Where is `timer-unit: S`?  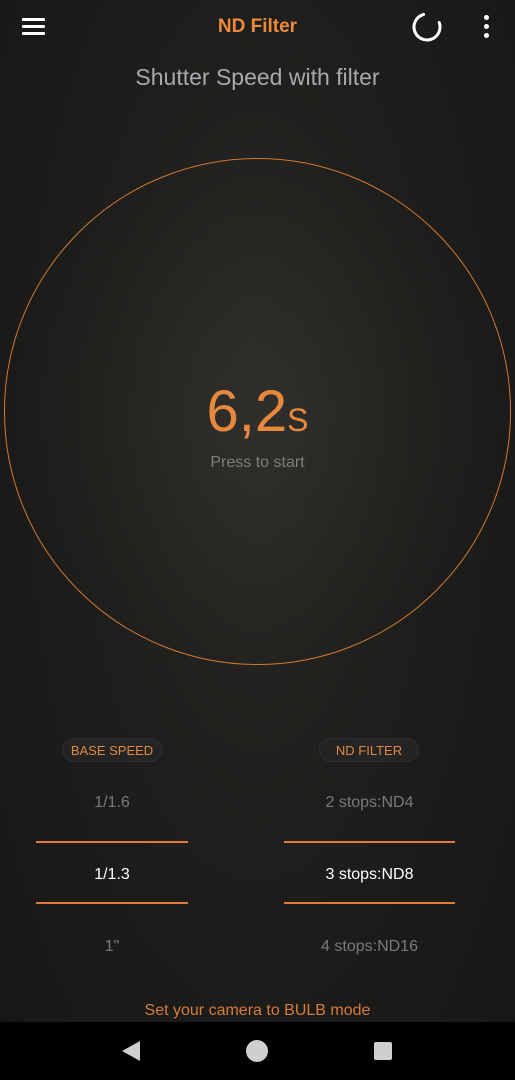 timer-unit: S is located at coordinates (298, 420).